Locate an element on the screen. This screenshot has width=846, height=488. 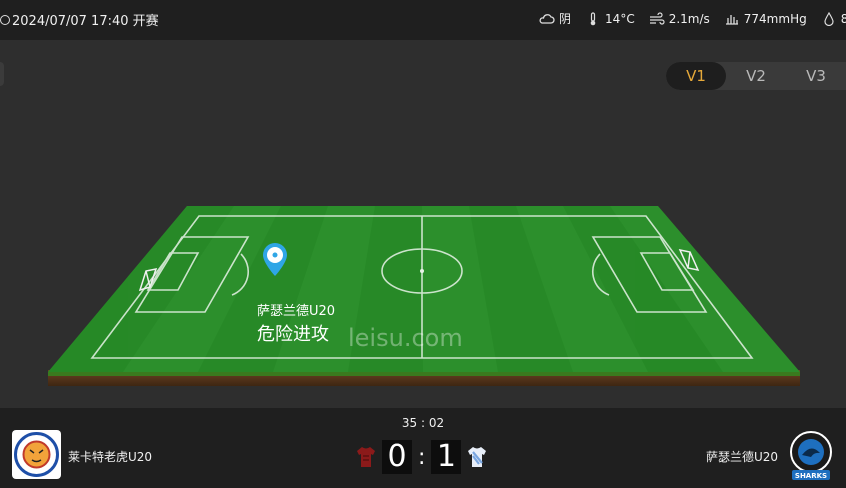
thermometer-icon is located at coordinates (593, 18).